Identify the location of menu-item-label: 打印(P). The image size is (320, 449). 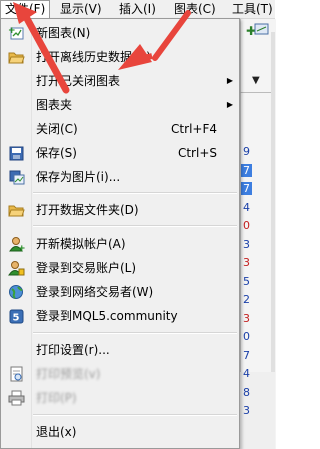
(56, 398).